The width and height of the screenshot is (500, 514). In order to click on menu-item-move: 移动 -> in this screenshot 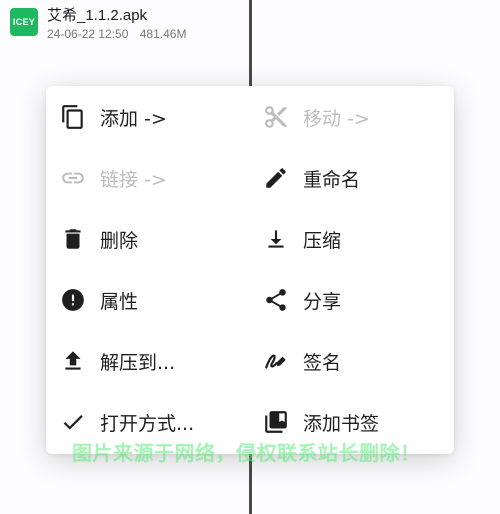, I will do `click(315, 117)`.